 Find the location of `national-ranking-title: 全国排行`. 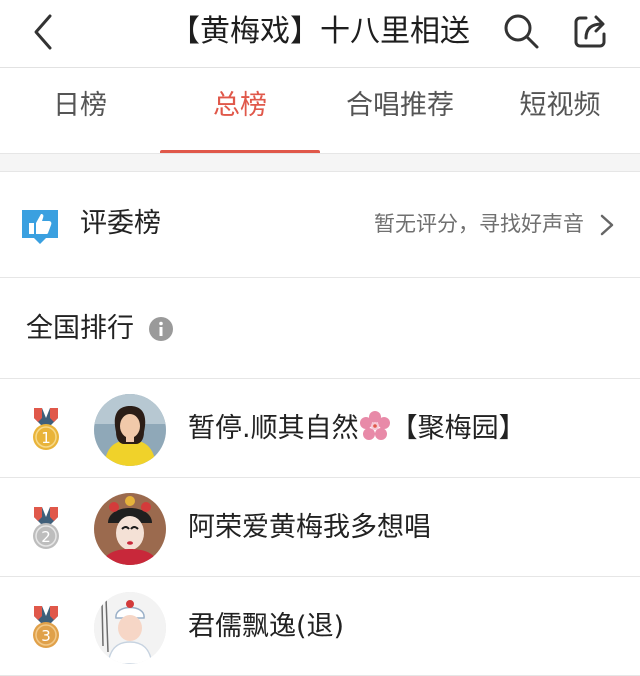

national-ranking-title: 全国排行 is located at coordinates (80, 328).